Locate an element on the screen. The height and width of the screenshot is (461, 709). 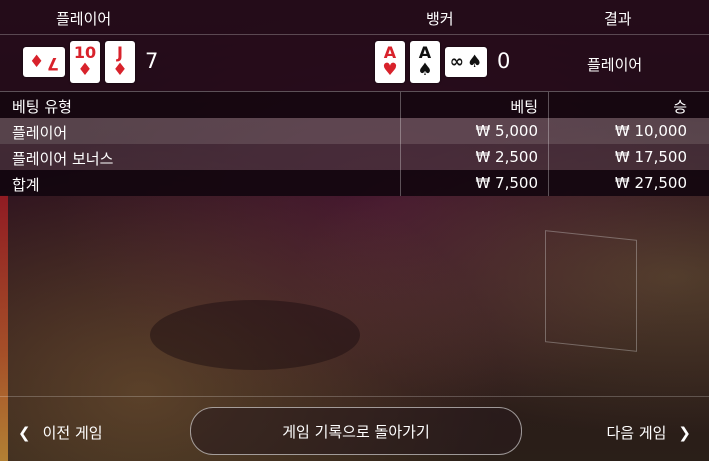
card-rank: 7 is located at coordinates (53, 62).